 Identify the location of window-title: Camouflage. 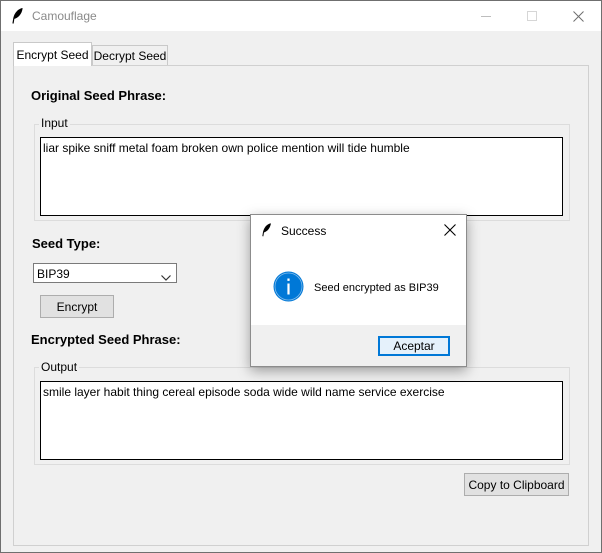
(64, 16).